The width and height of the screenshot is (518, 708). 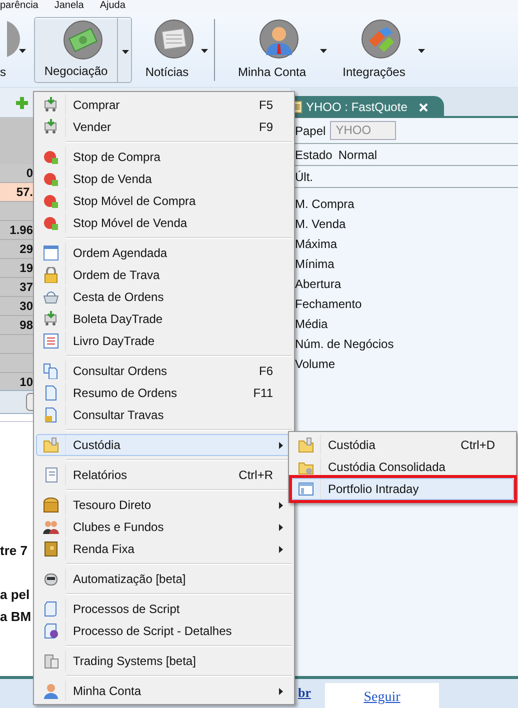 I want to click on menu-item: Relatórios Ctrl+R, so click(x=164, y=475).